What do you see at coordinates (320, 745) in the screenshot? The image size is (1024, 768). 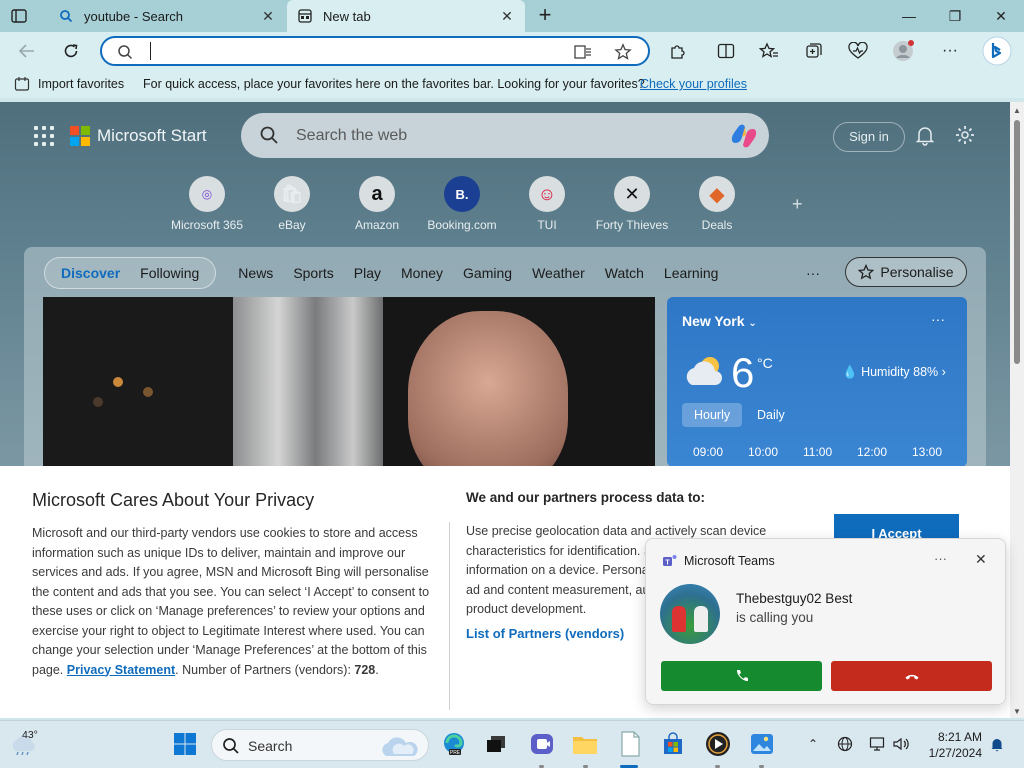 I see `taskbar-search: Search` at bounding box center [320, 745].